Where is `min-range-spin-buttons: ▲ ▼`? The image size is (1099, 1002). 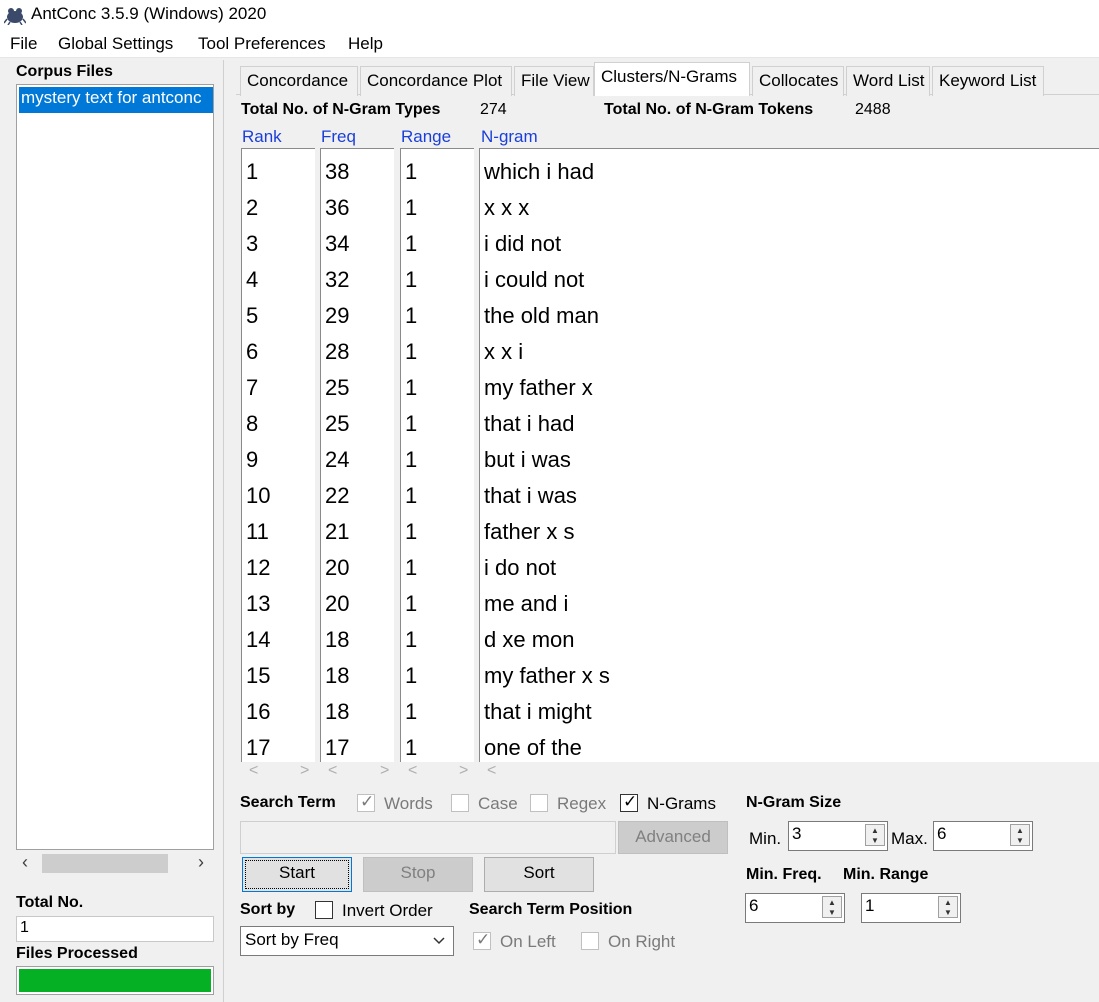
min-range-spin-buttons: ▲ ▼ is located at coordinates (948, 907).